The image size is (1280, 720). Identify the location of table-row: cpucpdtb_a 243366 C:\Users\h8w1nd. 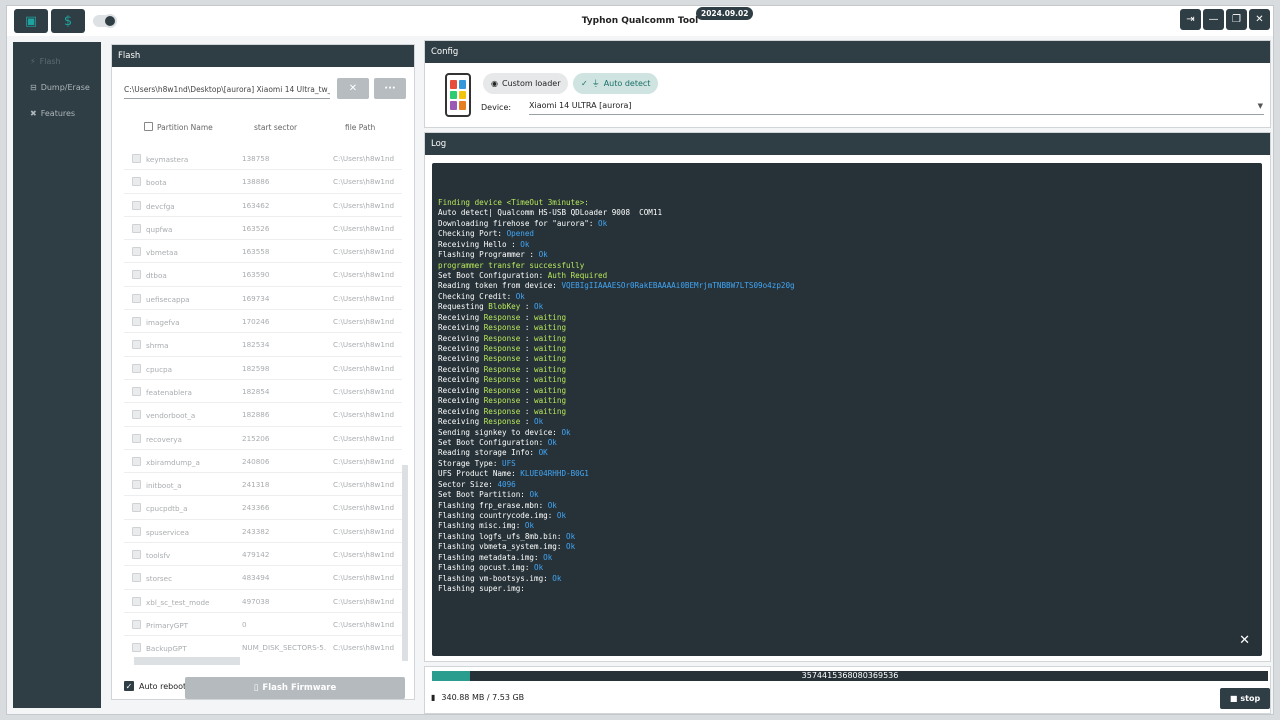
(263, 508).